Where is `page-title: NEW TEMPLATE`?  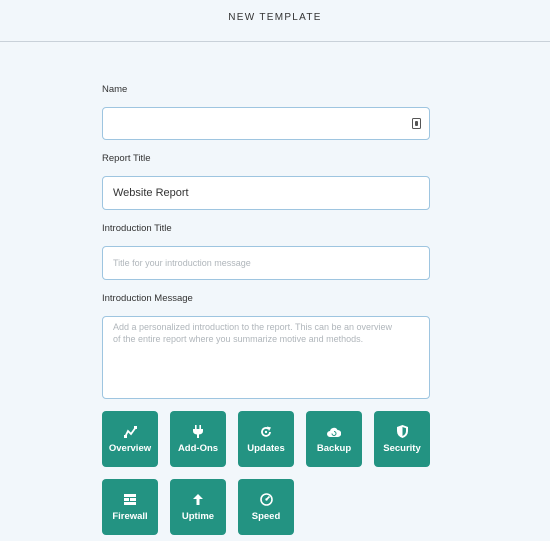
page-title: NEW TEMPLATE is located at coordinates (275, 17).